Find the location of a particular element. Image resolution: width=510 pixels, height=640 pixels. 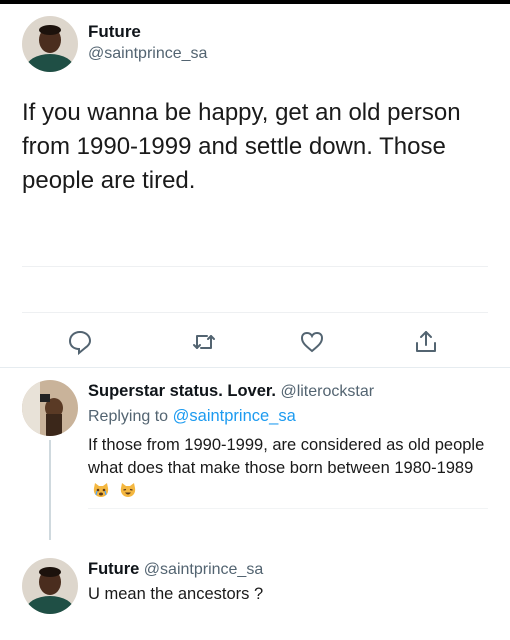

laughing-cat-emoji is located at coordinates (128, 490).